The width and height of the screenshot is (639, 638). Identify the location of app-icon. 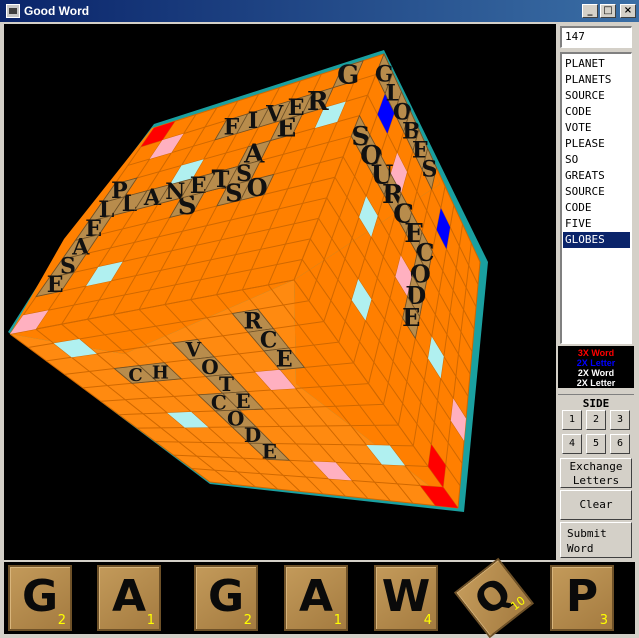
(13, 11).